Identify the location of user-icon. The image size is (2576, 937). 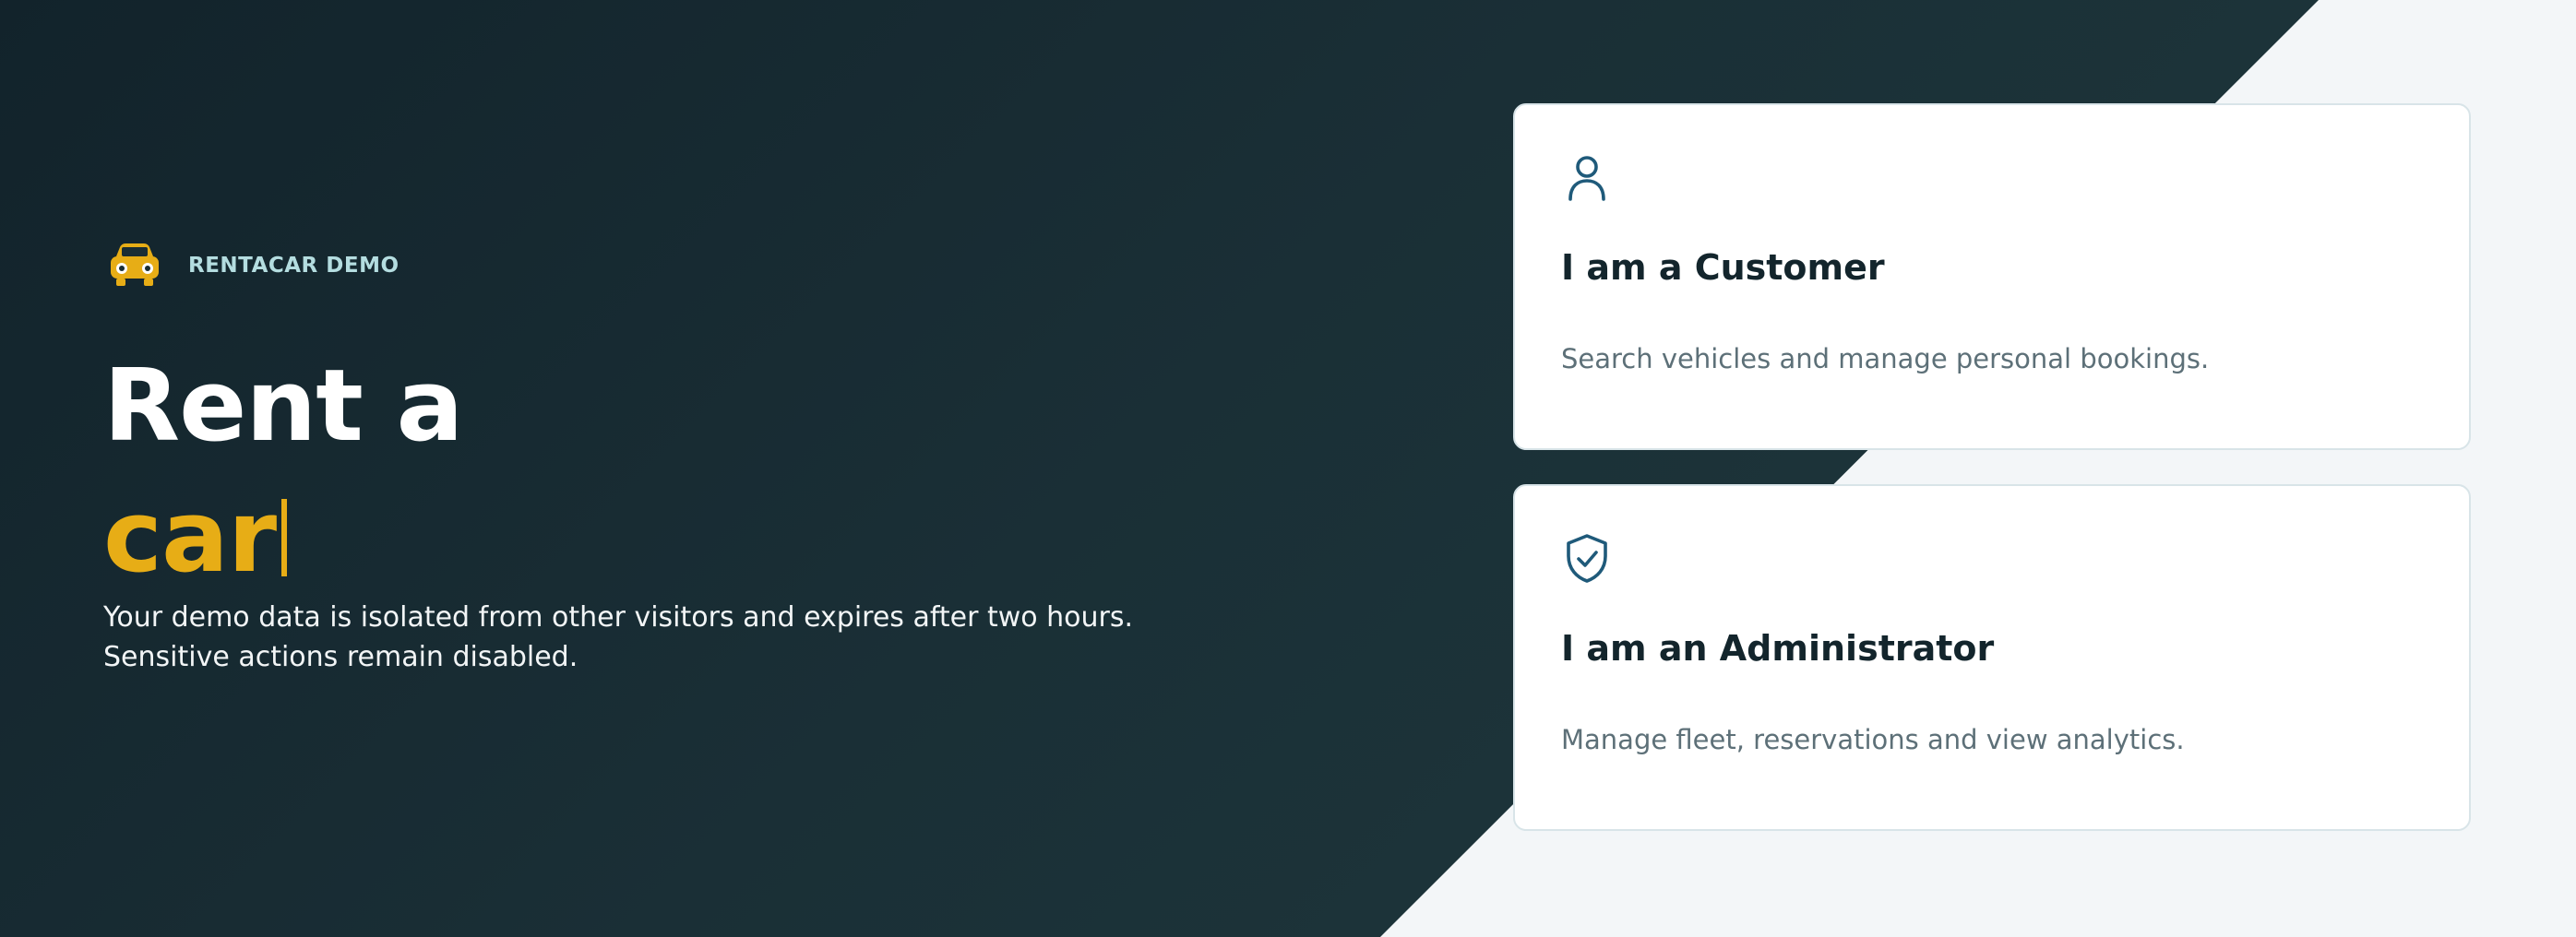
(1586, 178).